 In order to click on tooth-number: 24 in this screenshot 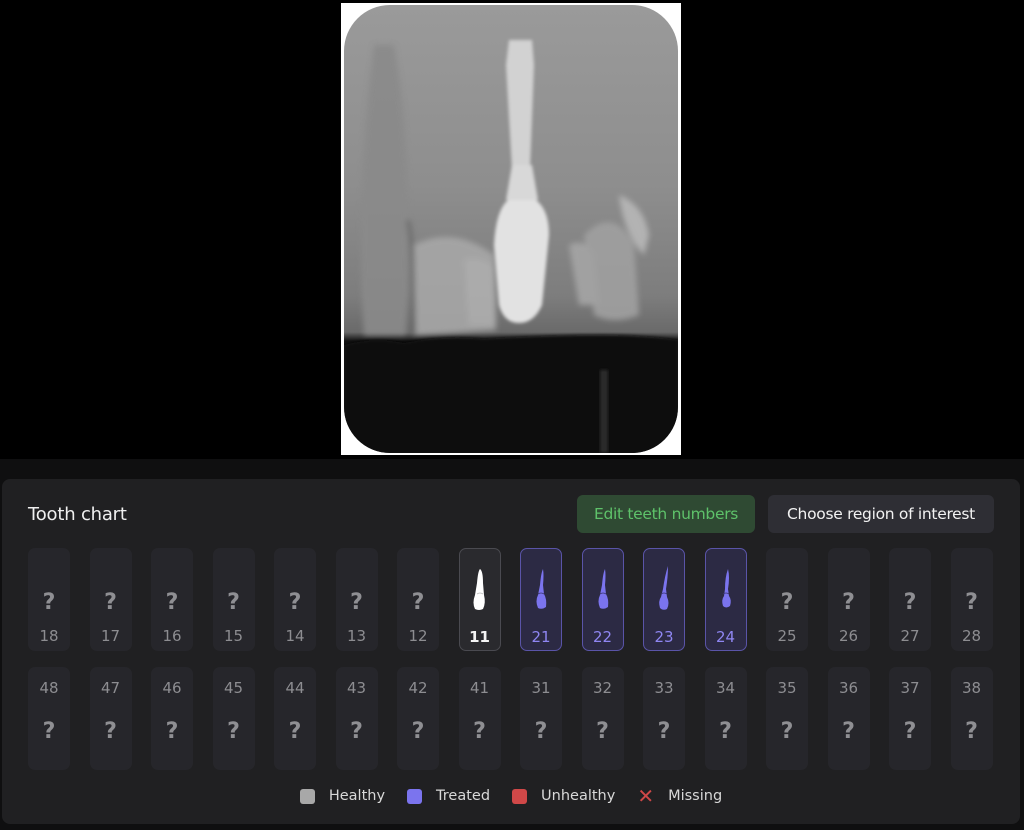, I will do `click(725, 637)`.